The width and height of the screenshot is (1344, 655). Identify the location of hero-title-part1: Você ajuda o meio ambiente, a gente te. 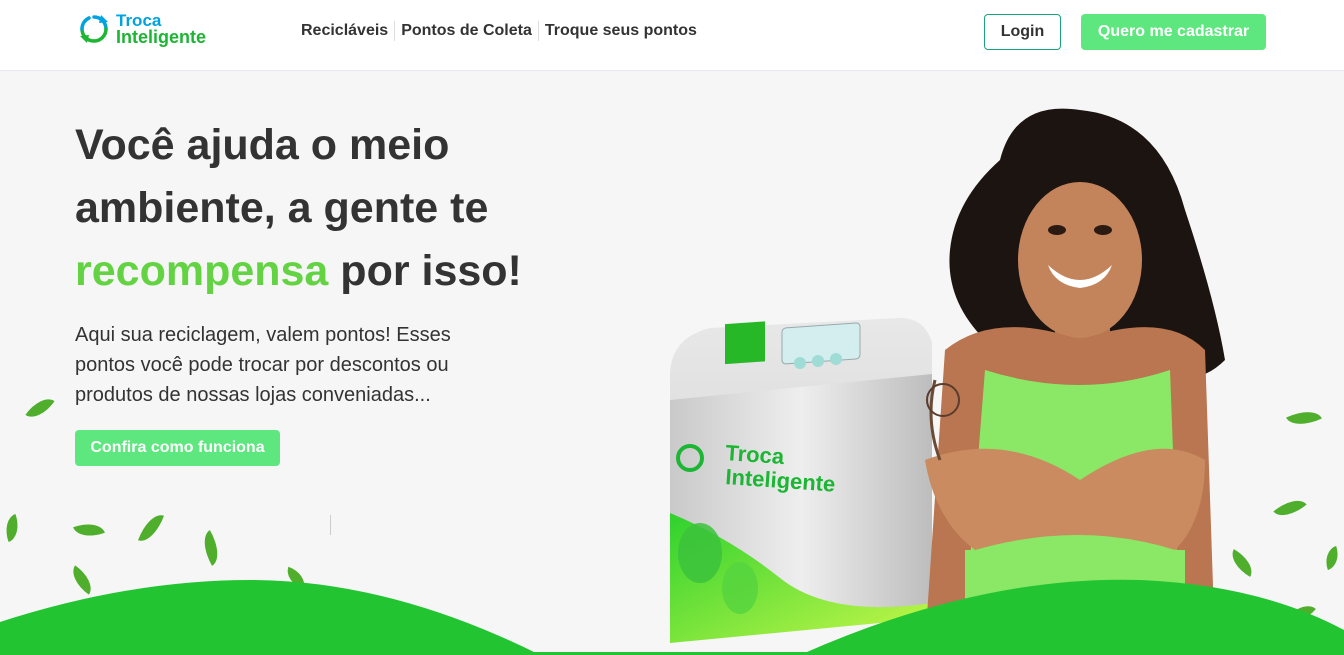
(282, 176).